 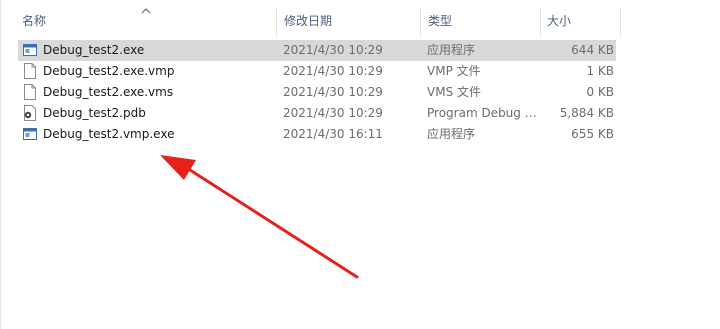 I want to click on file-size: 644 KB, so click(x=592, y=50).